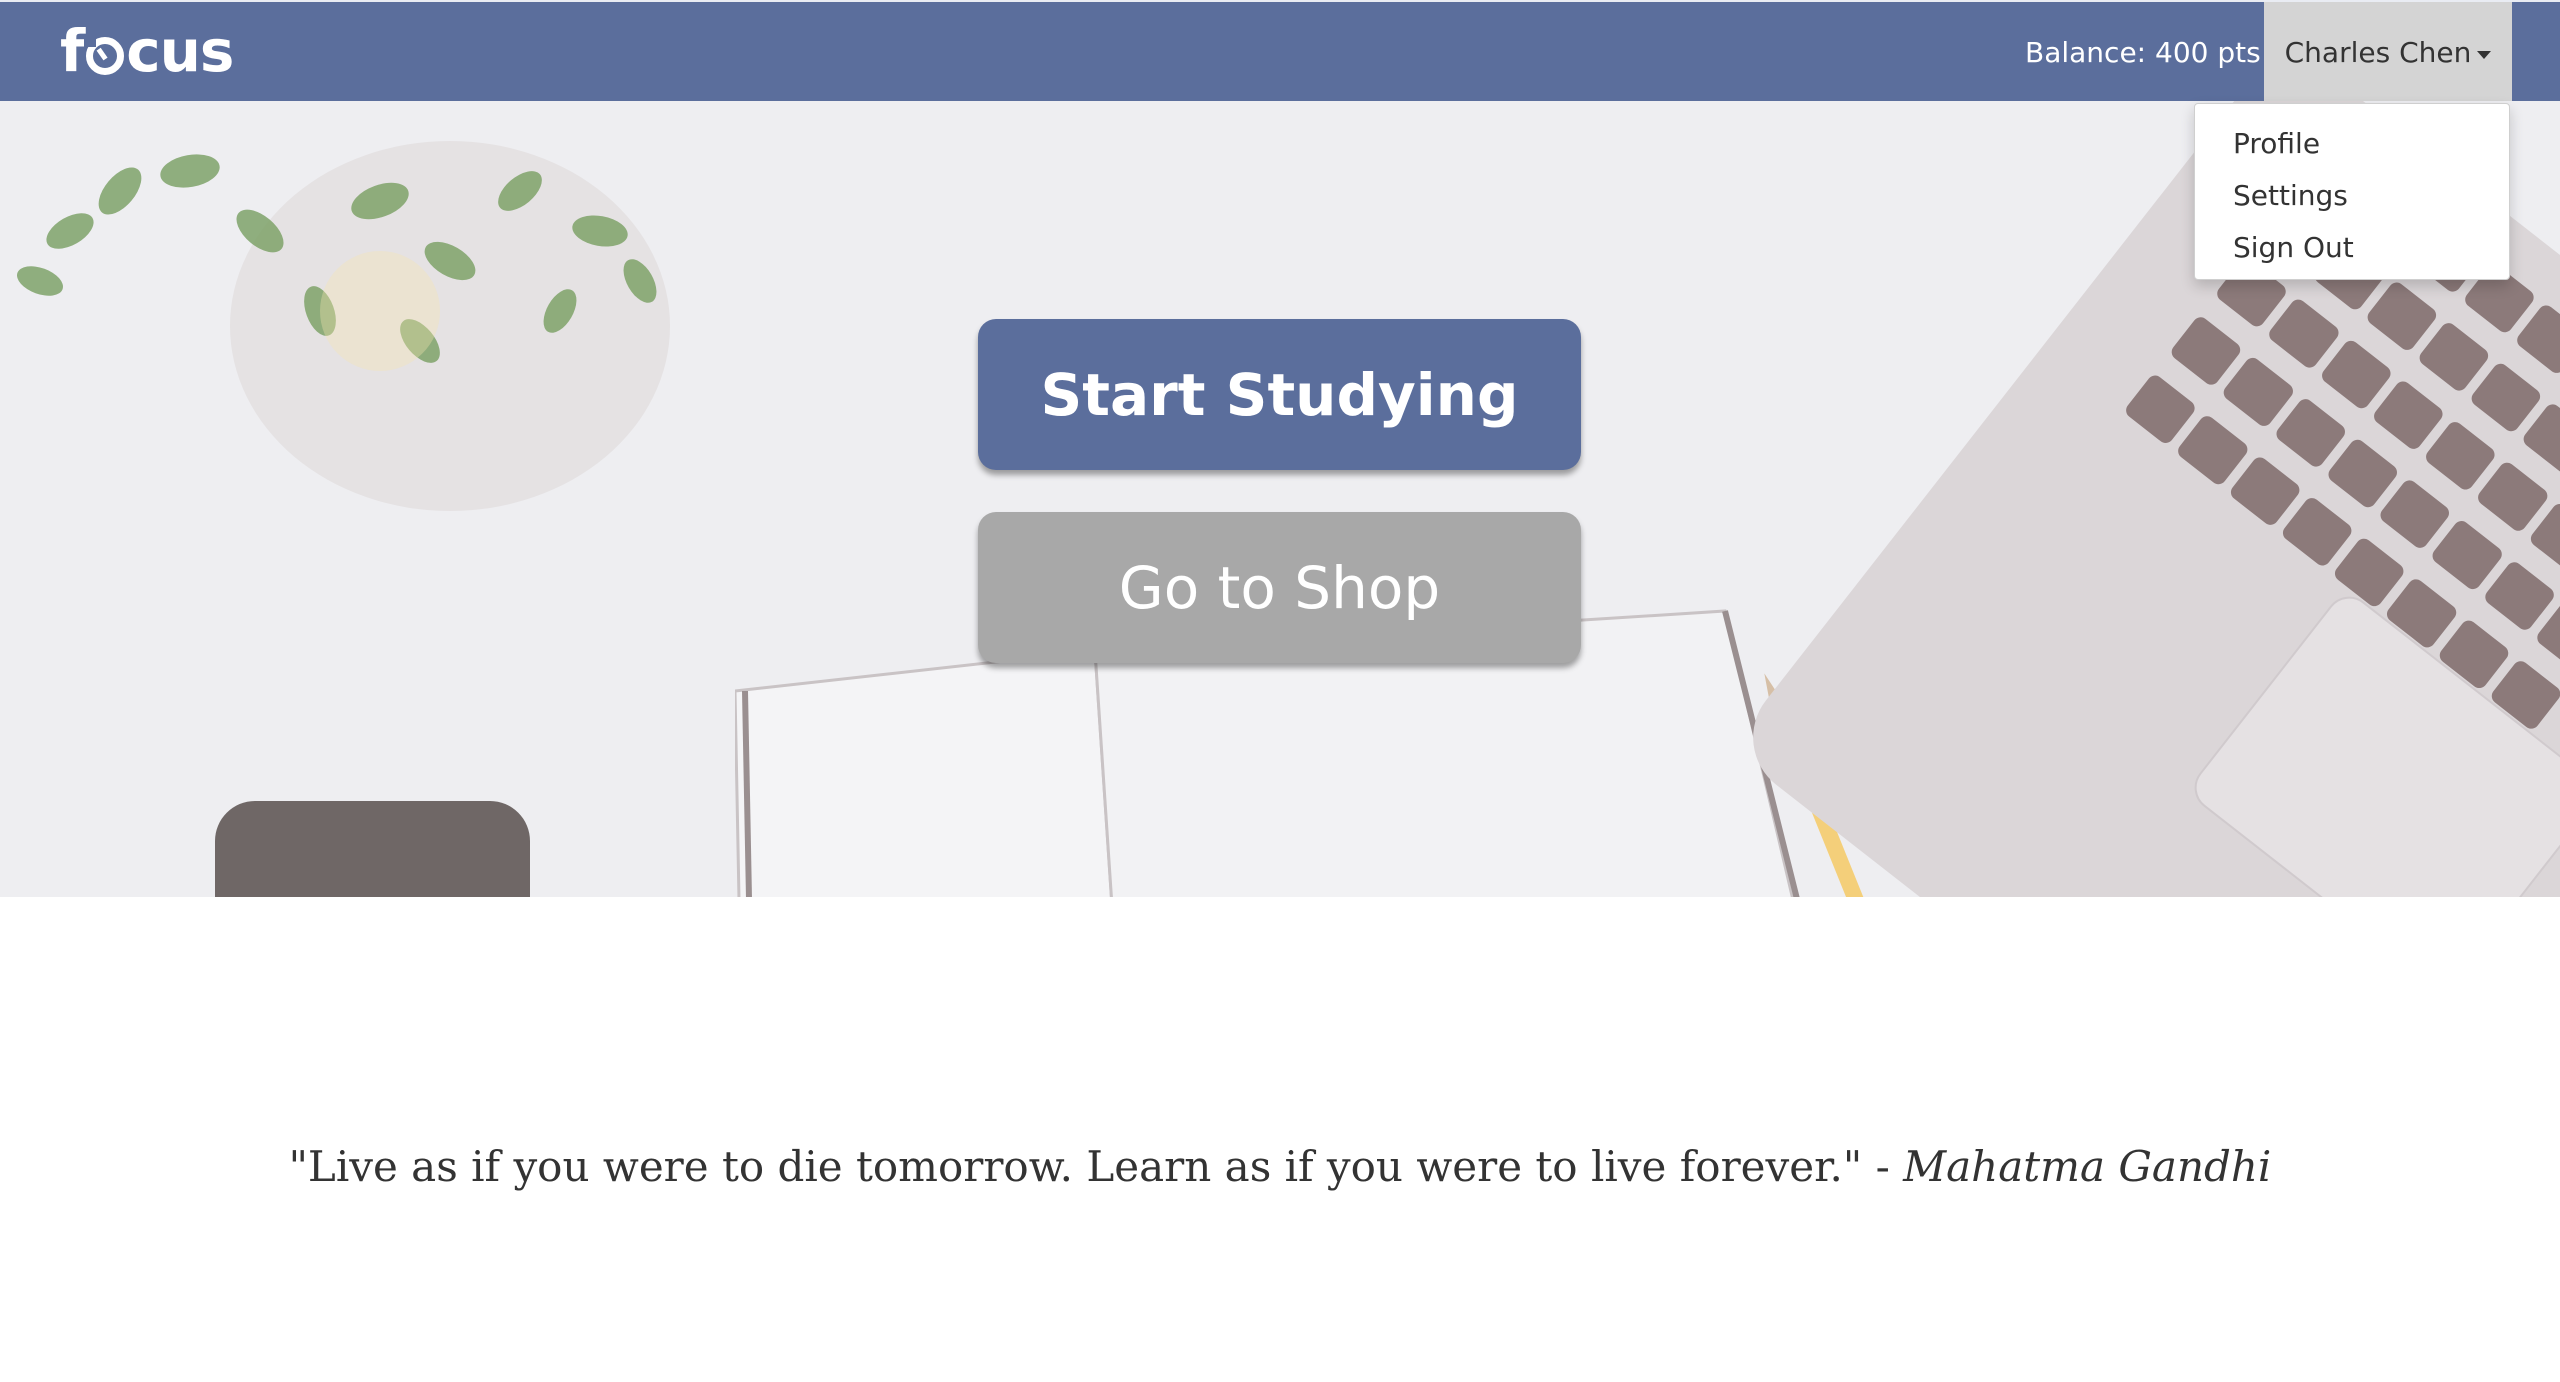 Image resolution: width=2560 pixels, height=1382 pixels. I want to click on go-to-shop-button: Go to Shop, so click(1279, 587).